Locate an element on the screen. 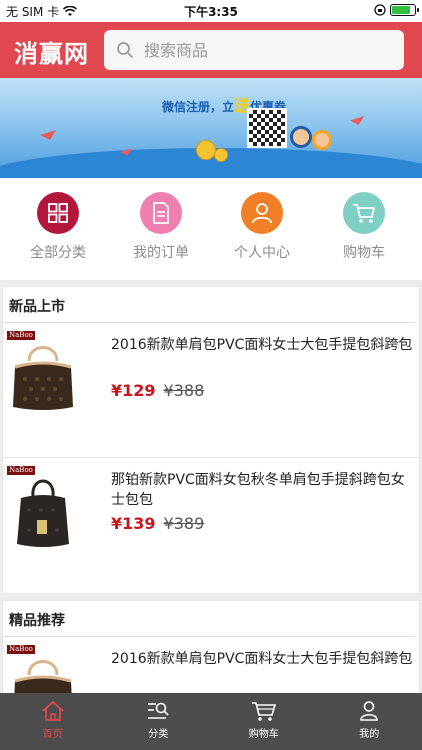 This screenshot has width=422, height=750. home-icon is located at coordinates (53, 710).